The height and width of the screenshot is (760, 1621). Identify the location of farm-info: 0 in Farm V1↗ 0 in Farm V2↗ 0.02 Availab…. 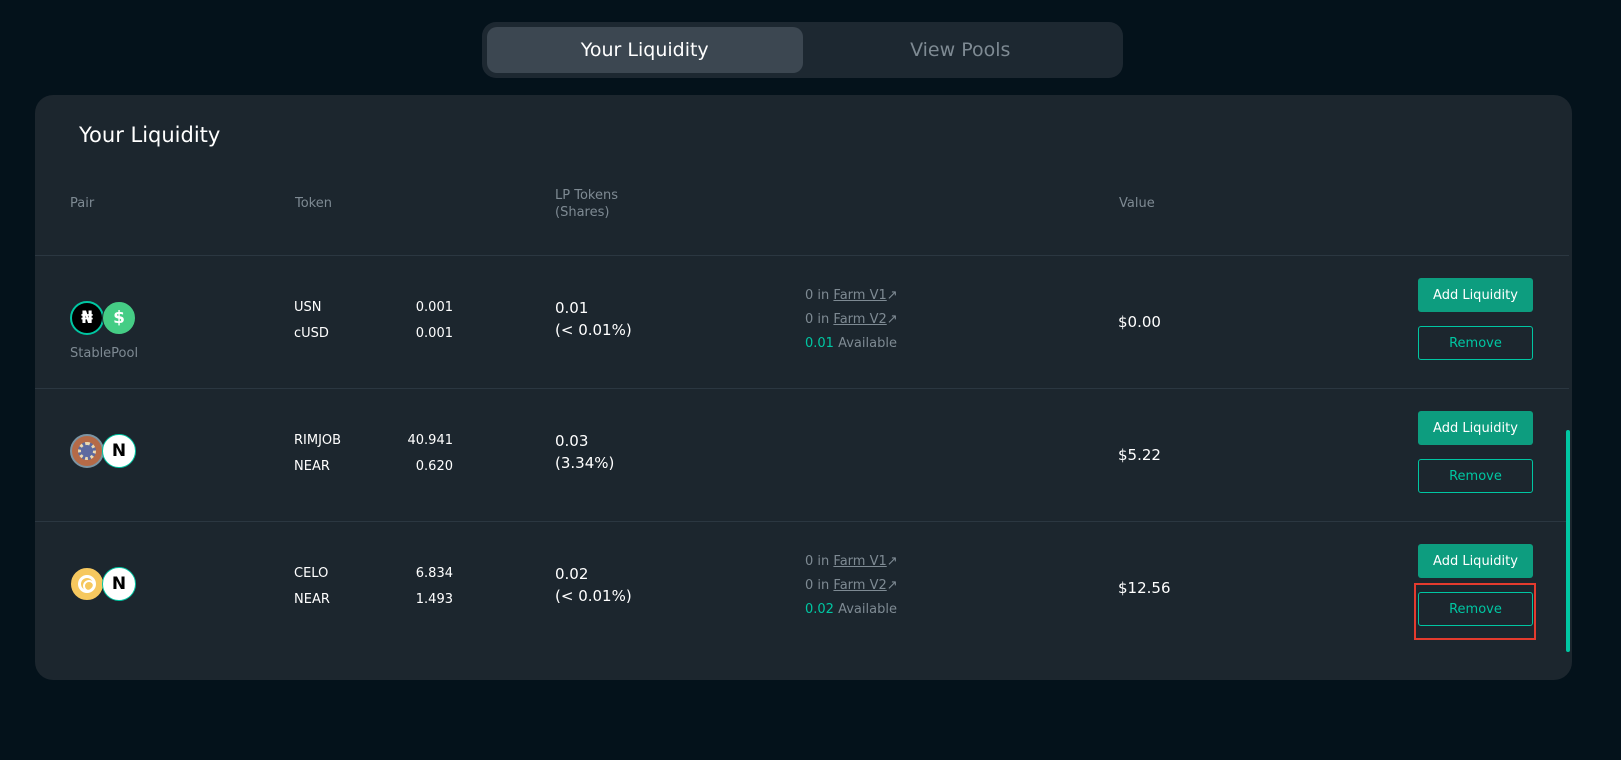
(851, 586).